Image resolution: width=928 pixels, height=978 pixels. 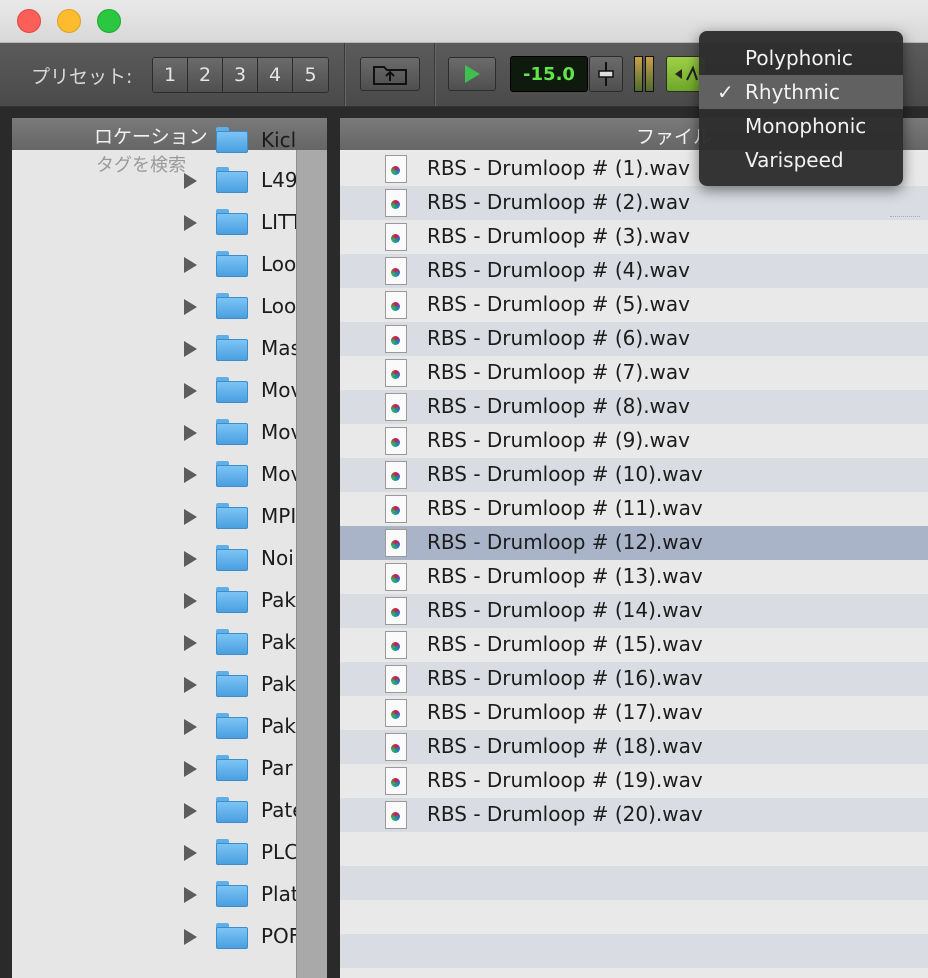 I want to click on preset-button-1: 1, so click(x=170, y=75).